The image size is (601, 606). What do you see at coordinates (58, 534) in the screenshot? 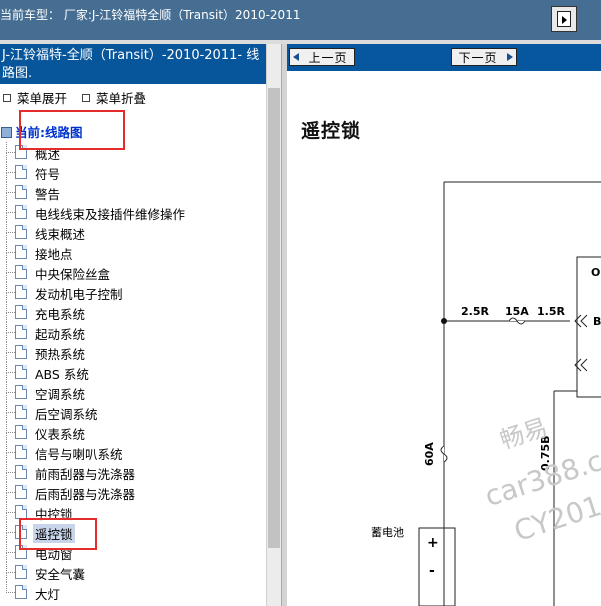
I see `highlight-box-selected` at bounding box center [58, 534].